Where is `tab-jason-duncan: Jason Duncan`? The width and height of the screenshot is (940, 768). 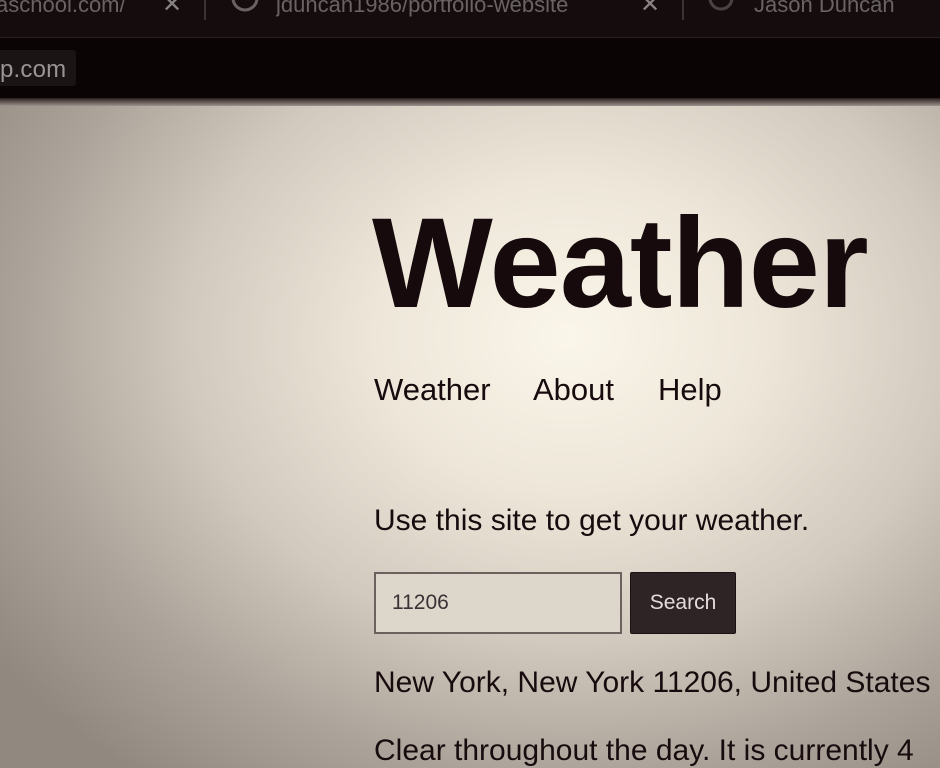 tab-jason-duncan: Jason Duncan is located at coordinates (839, 10).